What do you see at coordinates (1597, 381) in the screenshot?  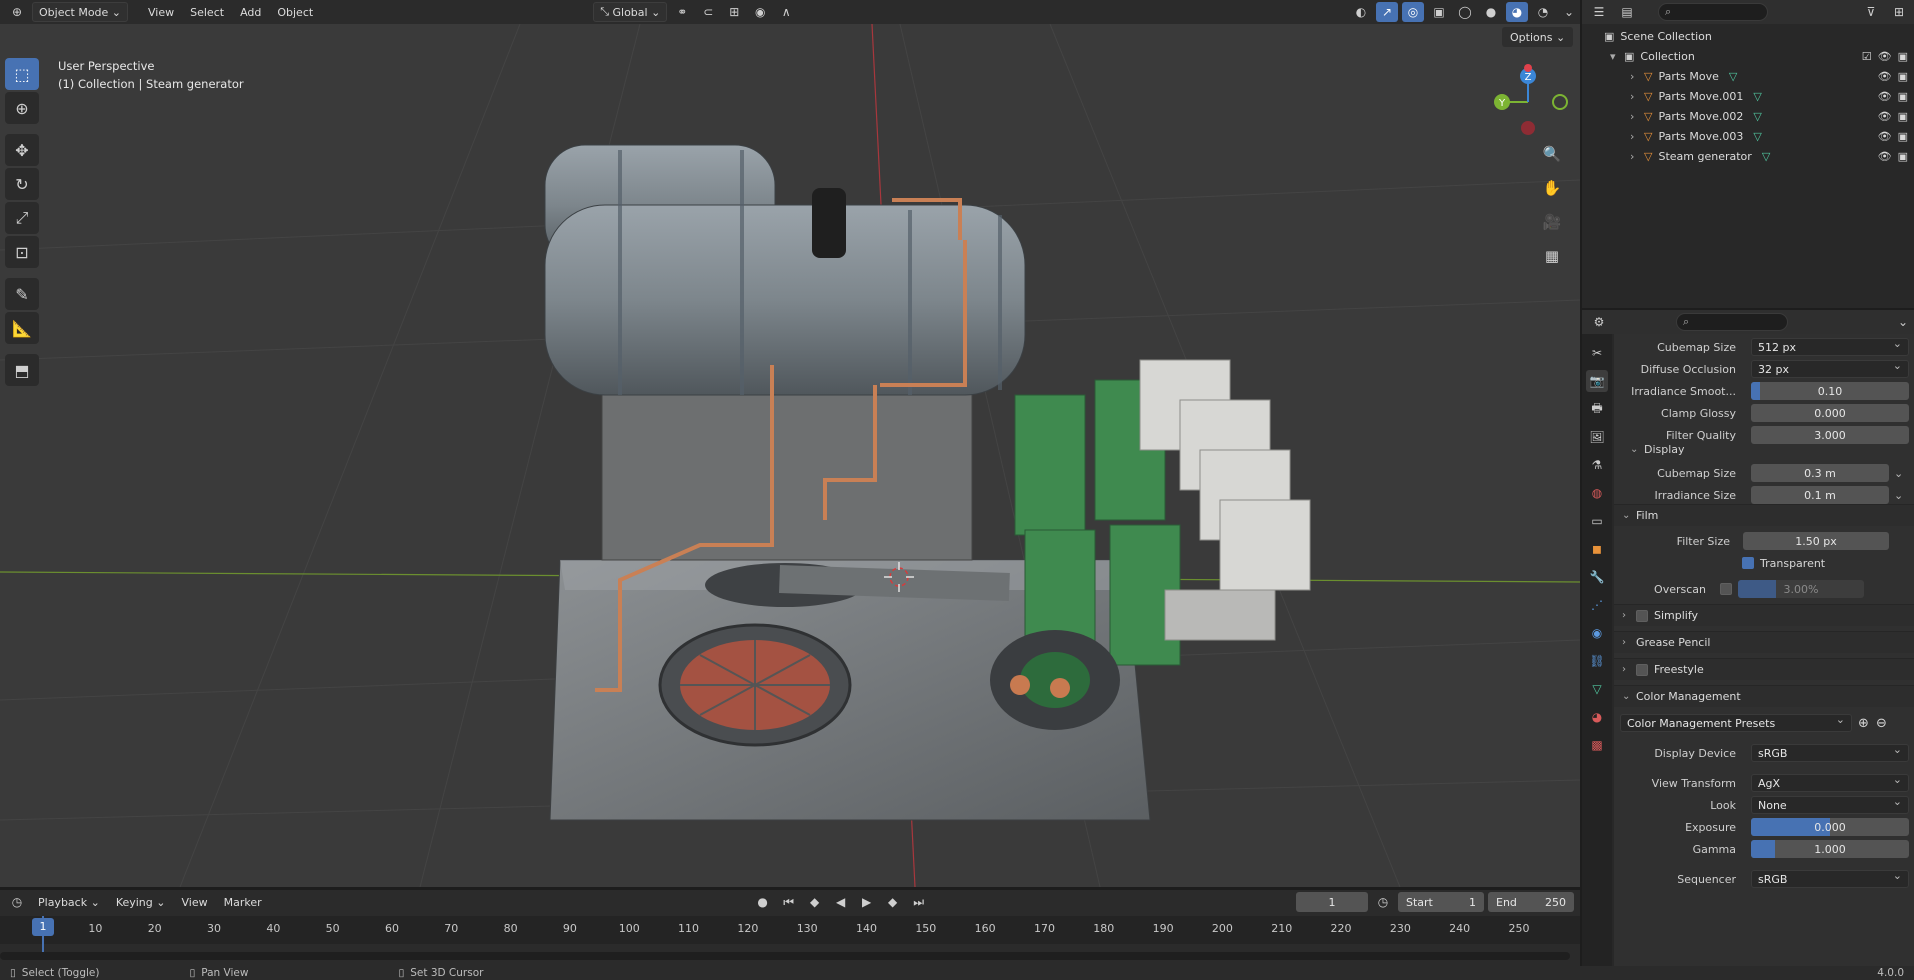 I see `render-tab-icon: 📷` at bounding box center [1597, 381].